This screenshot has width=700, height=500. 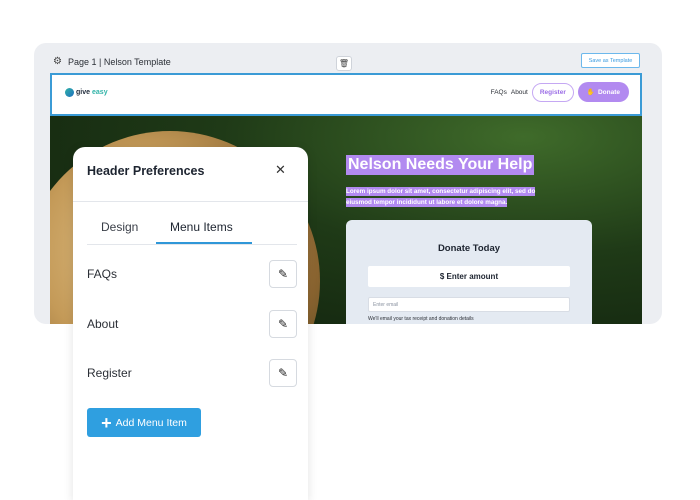 What do you see at coordinates (192, 274) in the screenshot?
I see `menu-item-faqs: FAQs ✎` at bounding box center [192, 274].